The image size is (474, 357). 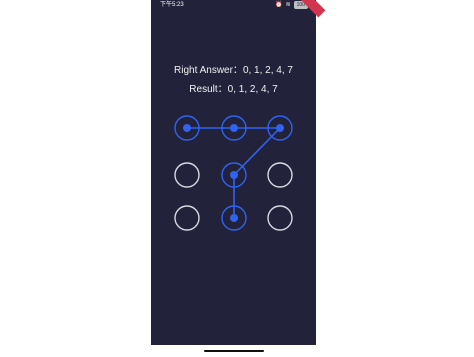 I want to click on wifi-icon: ≋, so click(x=288, y=5).